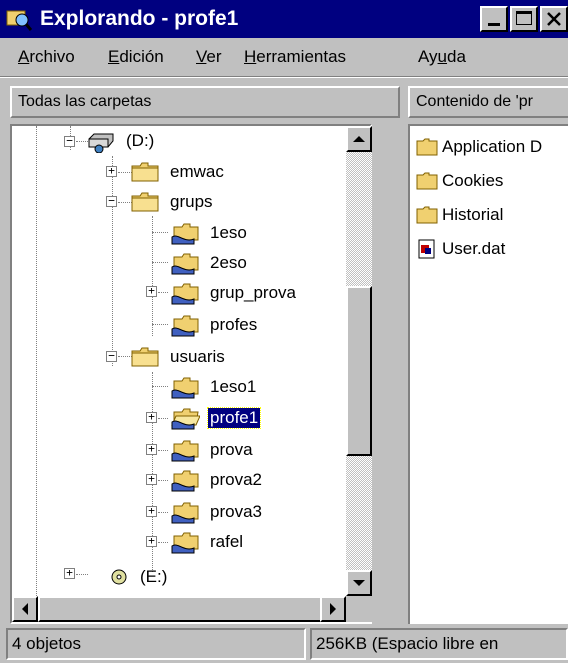  I want to click on minimize-icon, so click(494, 24).